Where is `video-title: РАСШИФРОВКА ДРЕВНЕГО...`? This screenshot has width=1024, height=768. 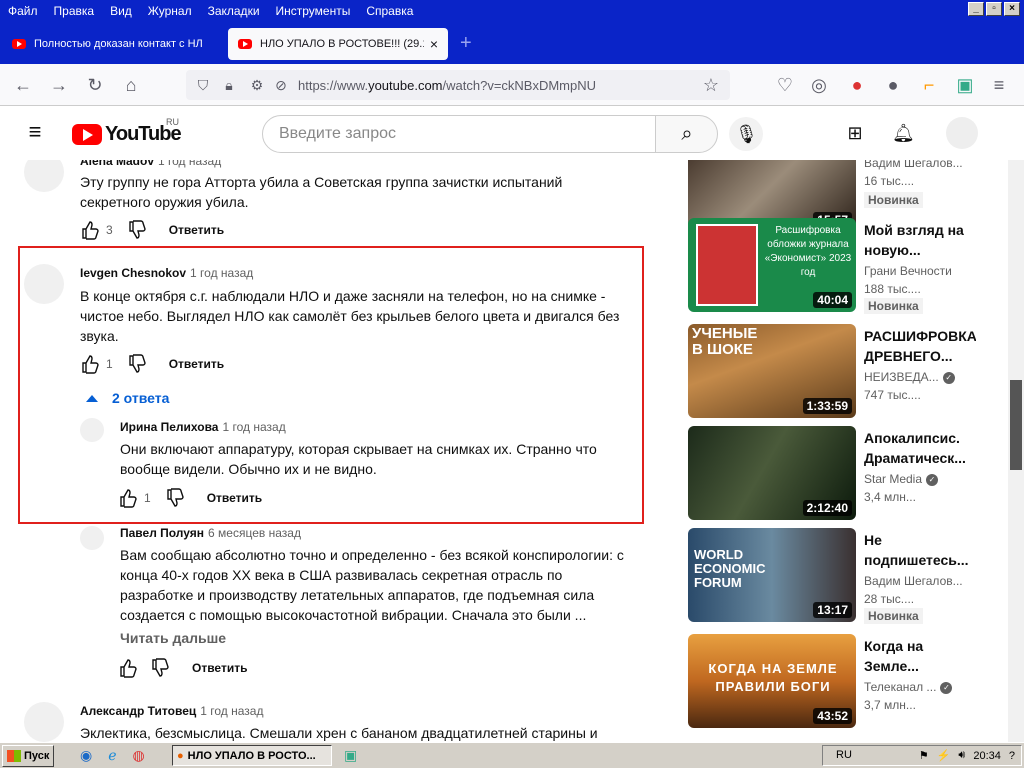
video-title: РАСШИФРОВКА ДРЕВНЕГО... is located at coordinates (920, 346).